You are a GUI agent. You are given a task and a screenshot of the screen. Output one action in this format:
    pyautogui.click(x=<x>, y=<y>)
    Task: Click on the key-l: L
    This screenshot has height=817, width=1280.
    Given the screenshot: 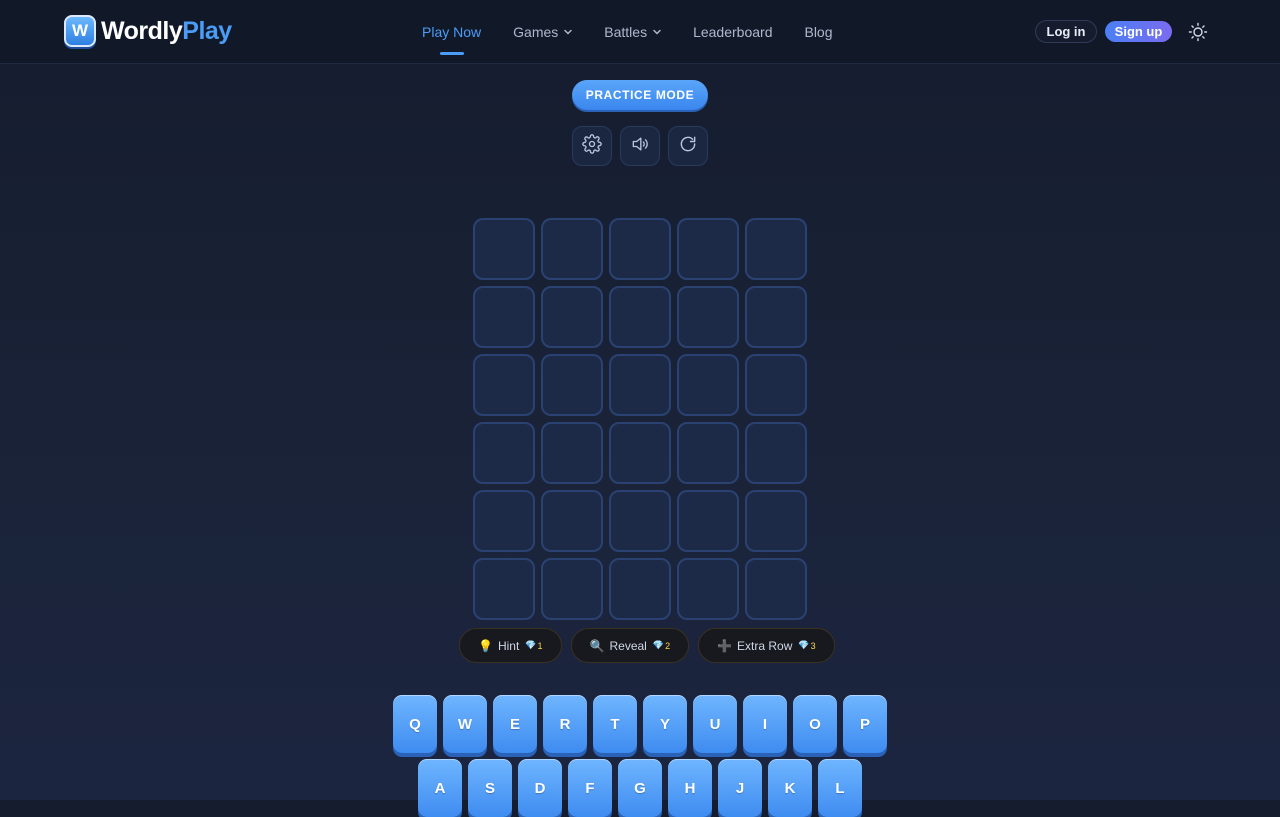 What is the action you would take?
    pyautogui.click(x=840, y=788)
    